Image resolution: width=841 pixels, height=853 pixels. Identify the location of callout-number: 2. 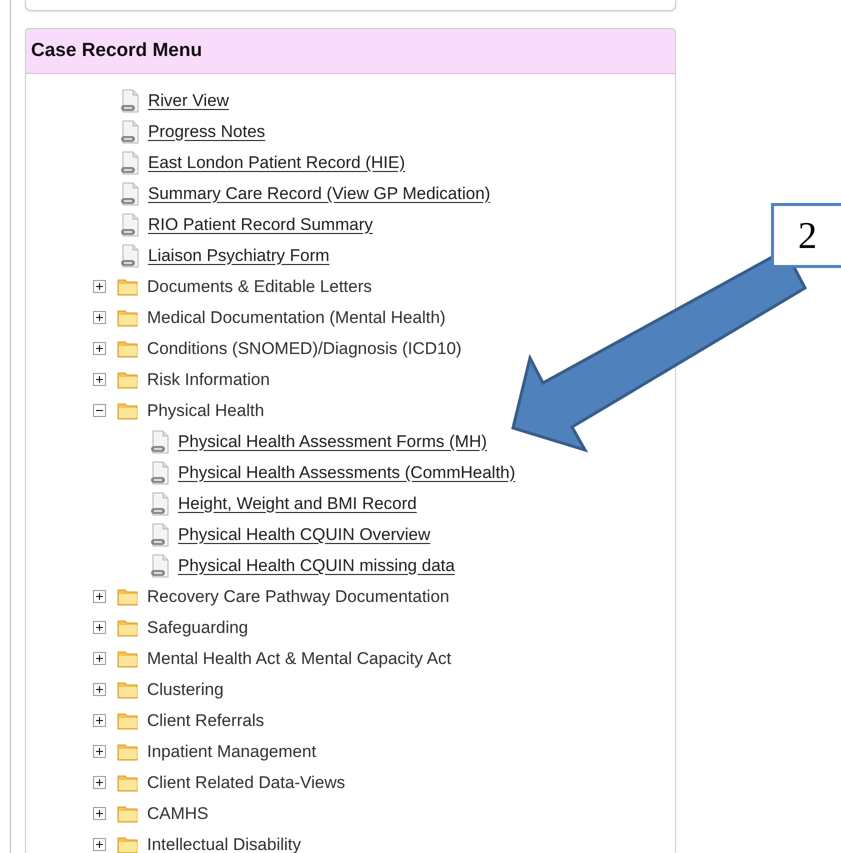
(806, 235).